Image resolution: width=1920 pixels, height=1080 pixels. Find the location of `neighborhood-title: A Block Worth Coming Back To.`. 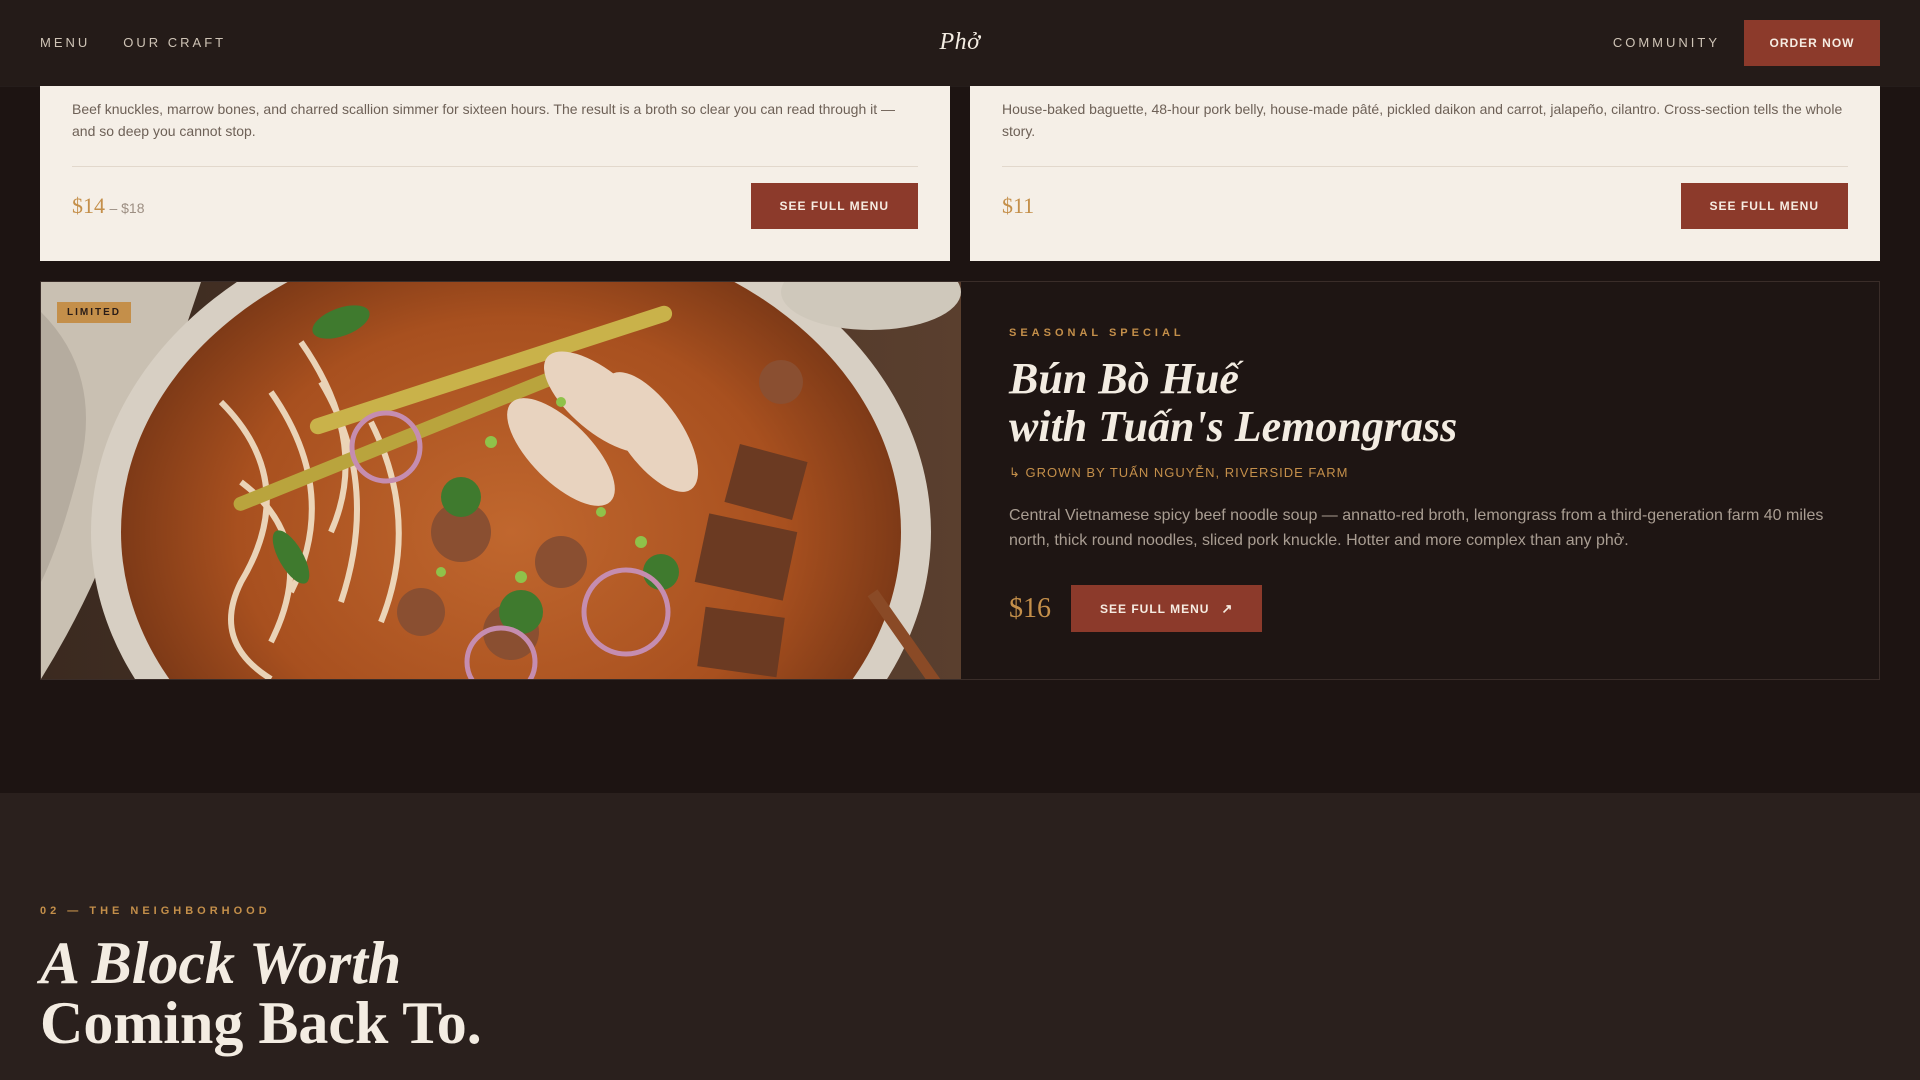

neighborhood-title: A Block Worth Coming Back To. is located at coordinates (960, 993).